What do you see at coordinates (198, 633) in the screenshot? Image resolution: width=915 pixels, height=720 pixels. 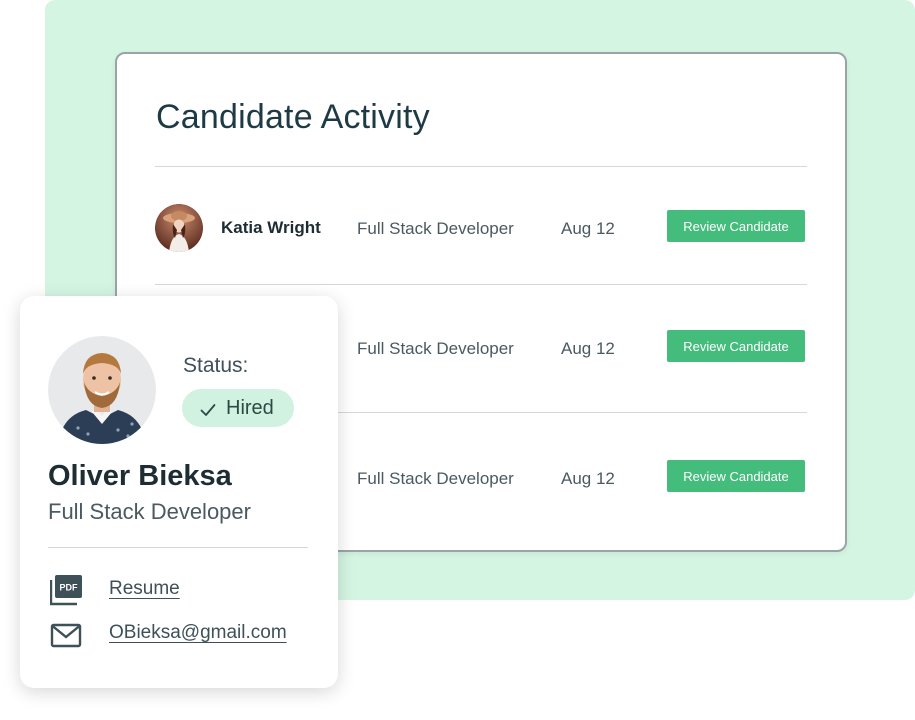 I see `email-link: OBieksa@gmail.com` at bounding box center [198, 633].